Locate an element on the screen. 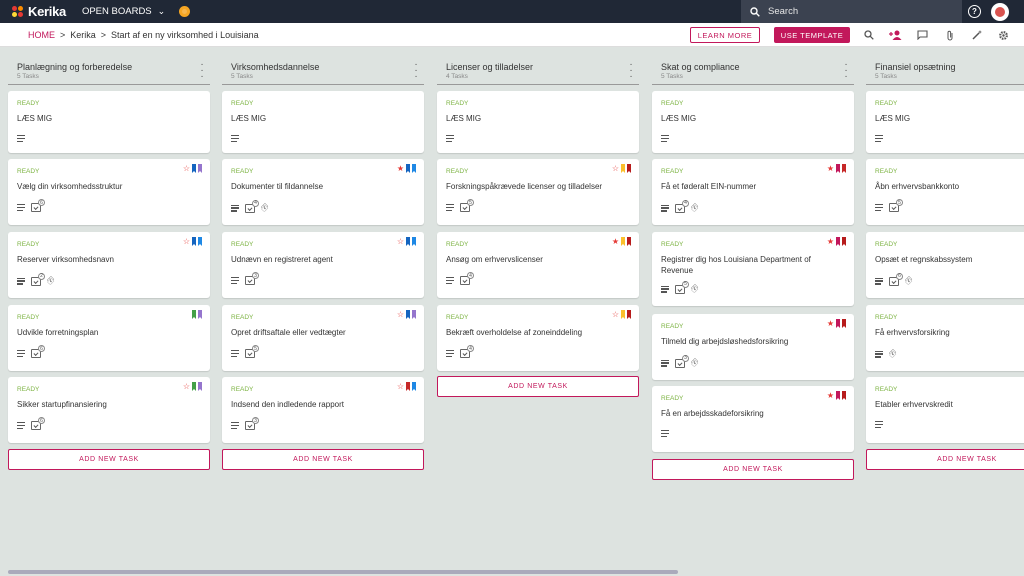 This screenshot has height=576, width=1024. task-card: READY Udvikle forretningsplan 6 is located at coordinates (109, 338).